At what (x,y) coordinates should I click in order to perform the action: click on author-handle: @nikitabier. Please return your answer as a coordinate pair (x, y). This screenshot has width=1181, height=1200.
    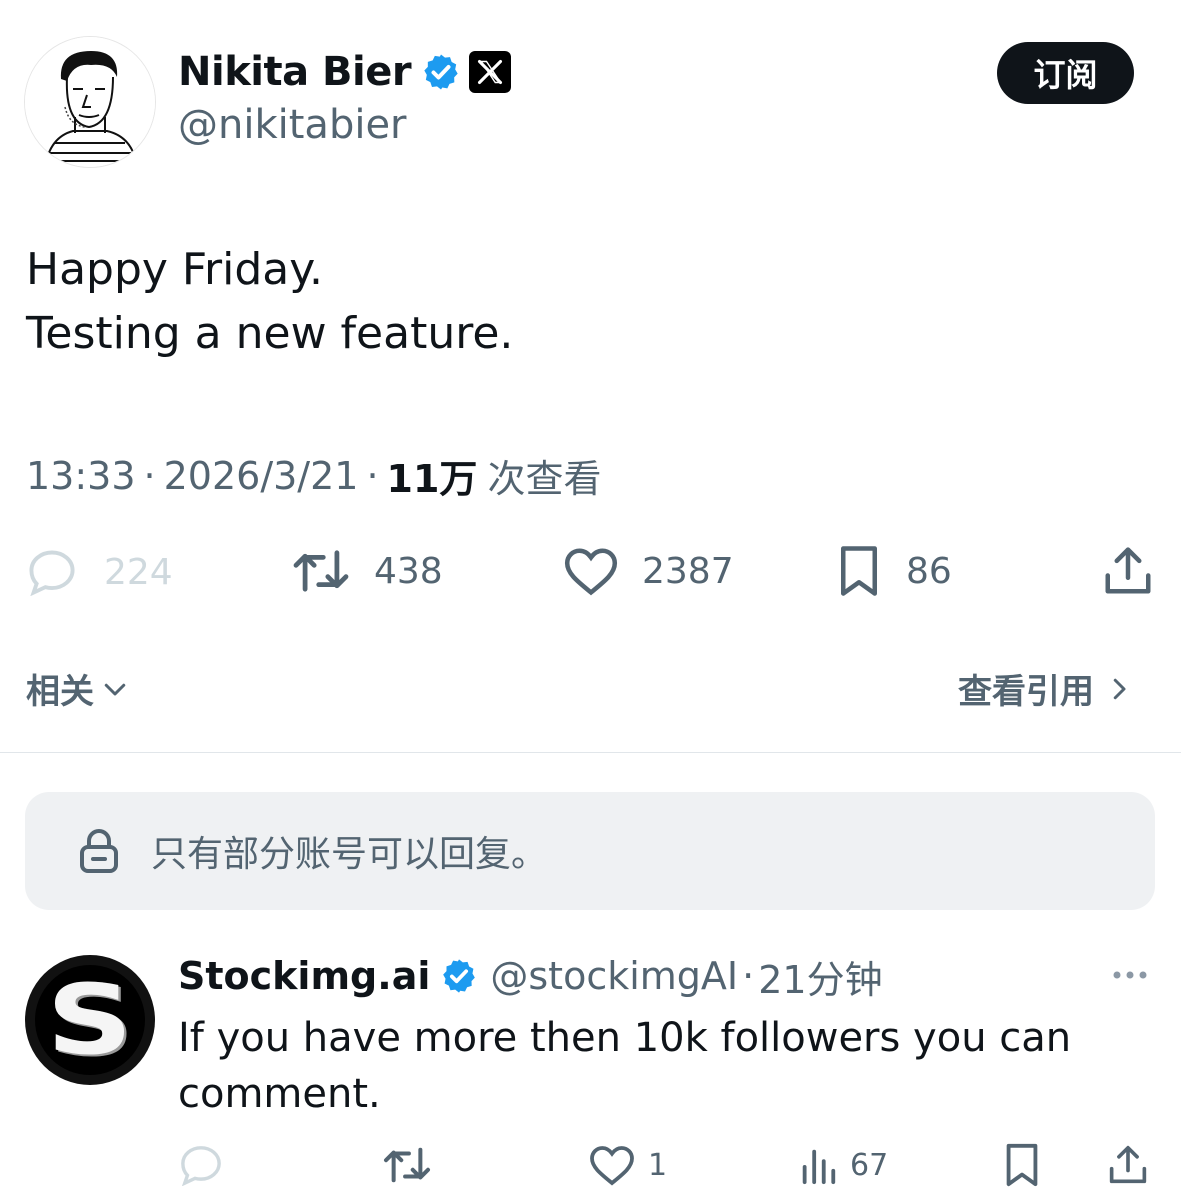
    Looking at the image, I should click on (292, 125).